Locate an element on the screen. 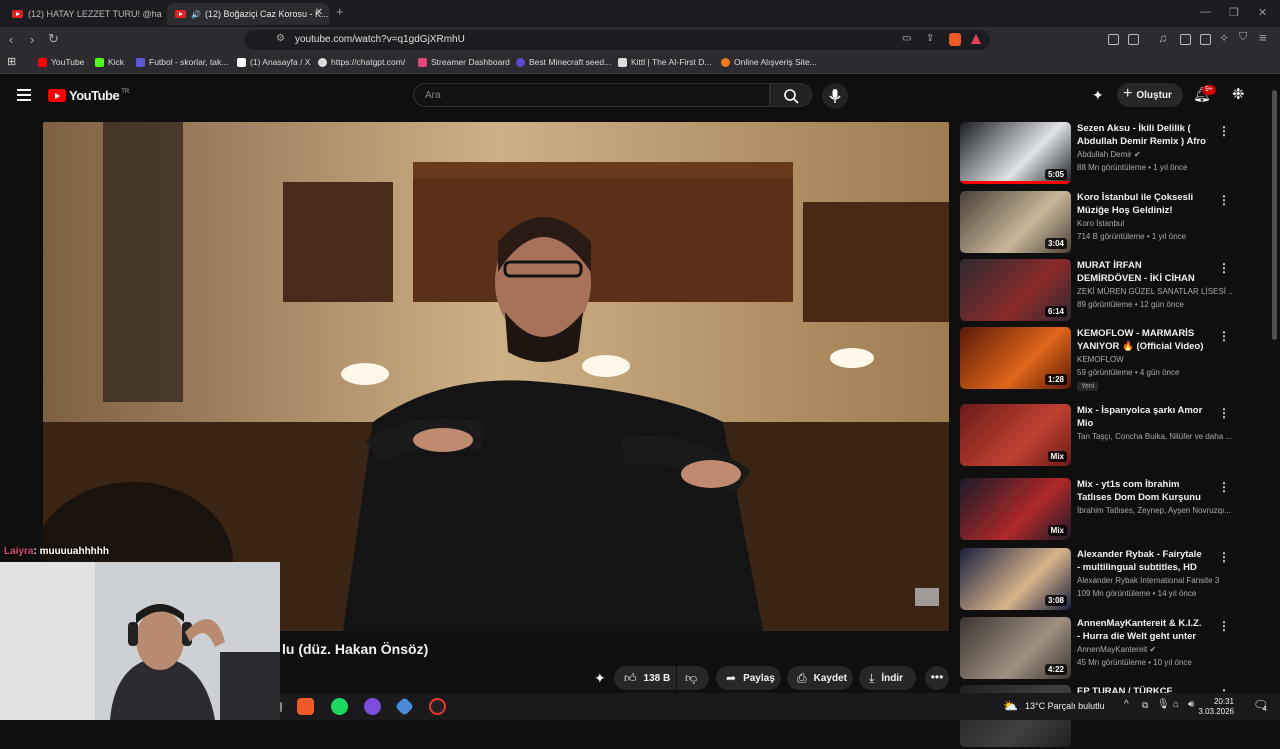 This screenshot has height=749, width=1280. menu-icon: ≡ is located at coordinates (1263, 37).